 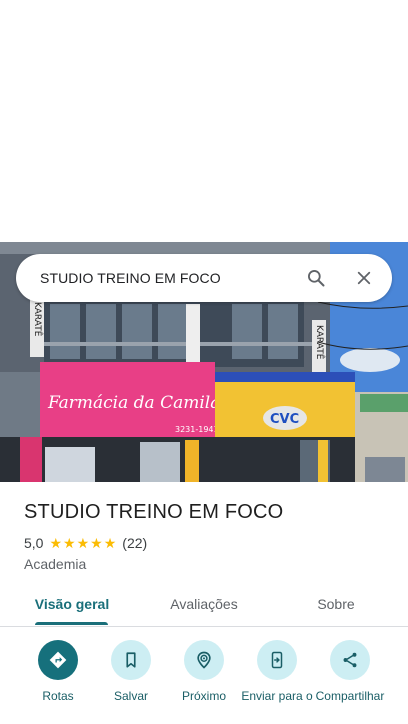 I want to click on send-to-phone-label: Enviar para o, so click(x=277, y=696).